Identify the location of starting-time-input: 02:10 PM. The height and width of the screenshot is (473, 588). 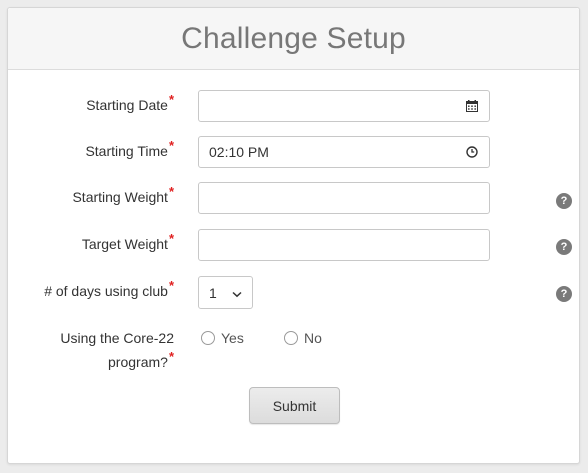
(344, 152).